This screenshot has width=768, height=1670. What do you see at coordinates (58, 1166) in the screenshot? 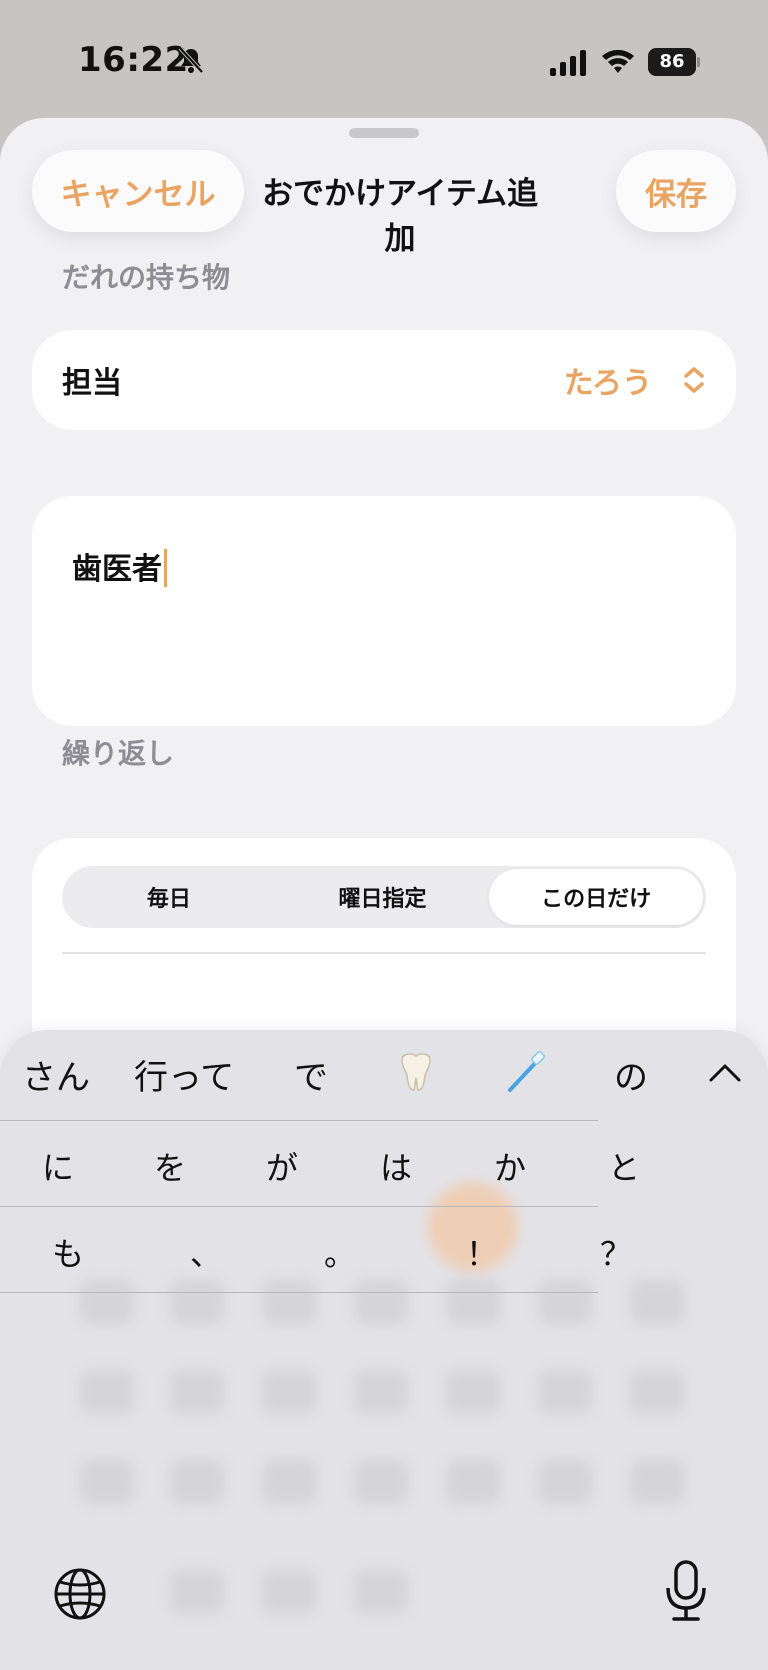
I see `prediction-key: に` at bounding box center [58, 1166].